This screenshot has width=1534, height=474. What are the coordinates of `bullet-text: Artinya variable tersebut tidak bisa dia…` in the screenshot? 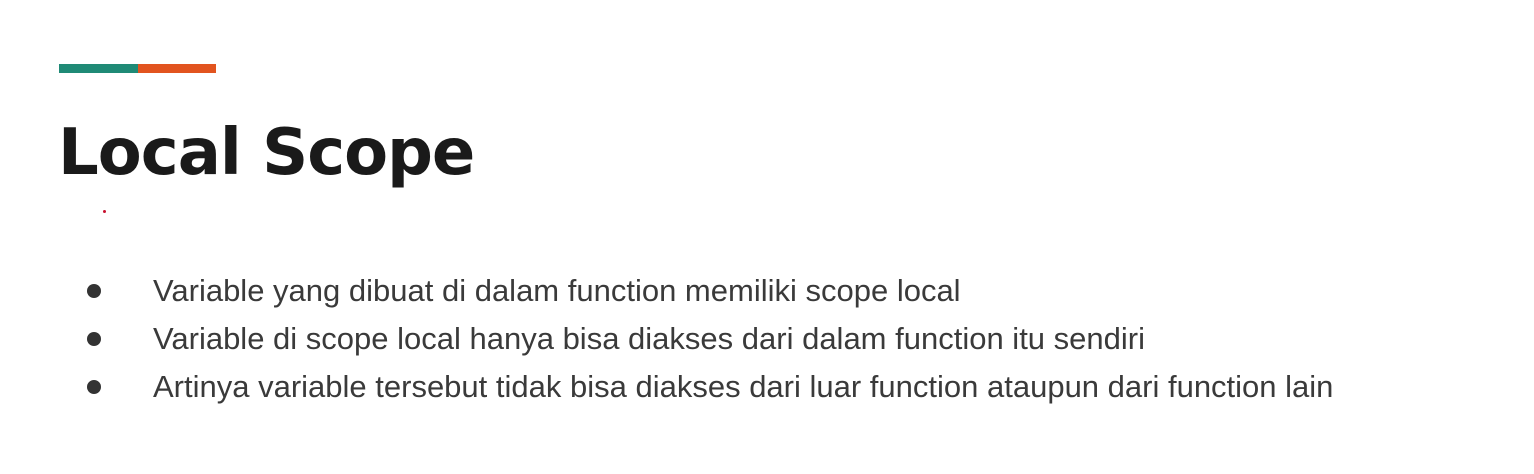 It's located at (743, 386).